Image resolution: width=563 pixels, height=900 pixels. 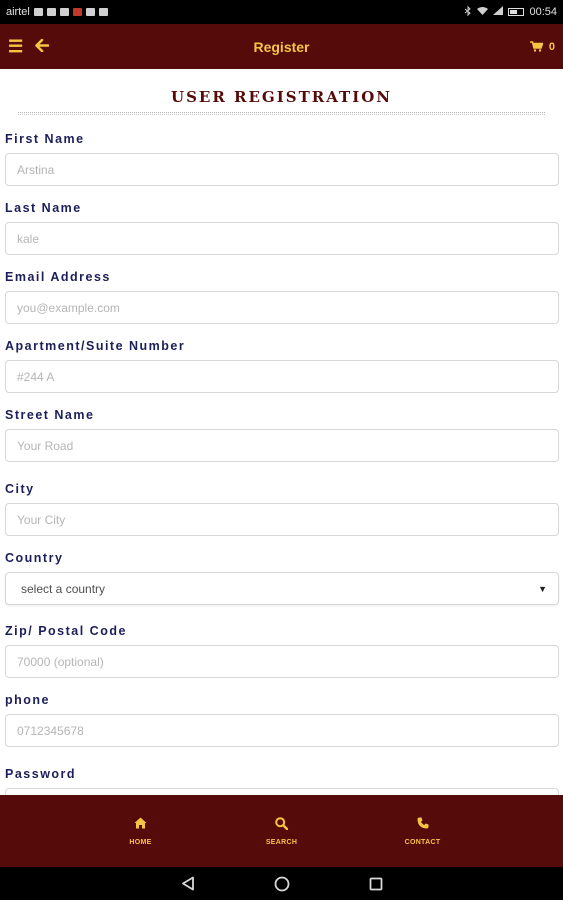 What do you see at coordinates (140, 825) in the screenshot?
I see `home-icon` at bounding box center [140, 825].